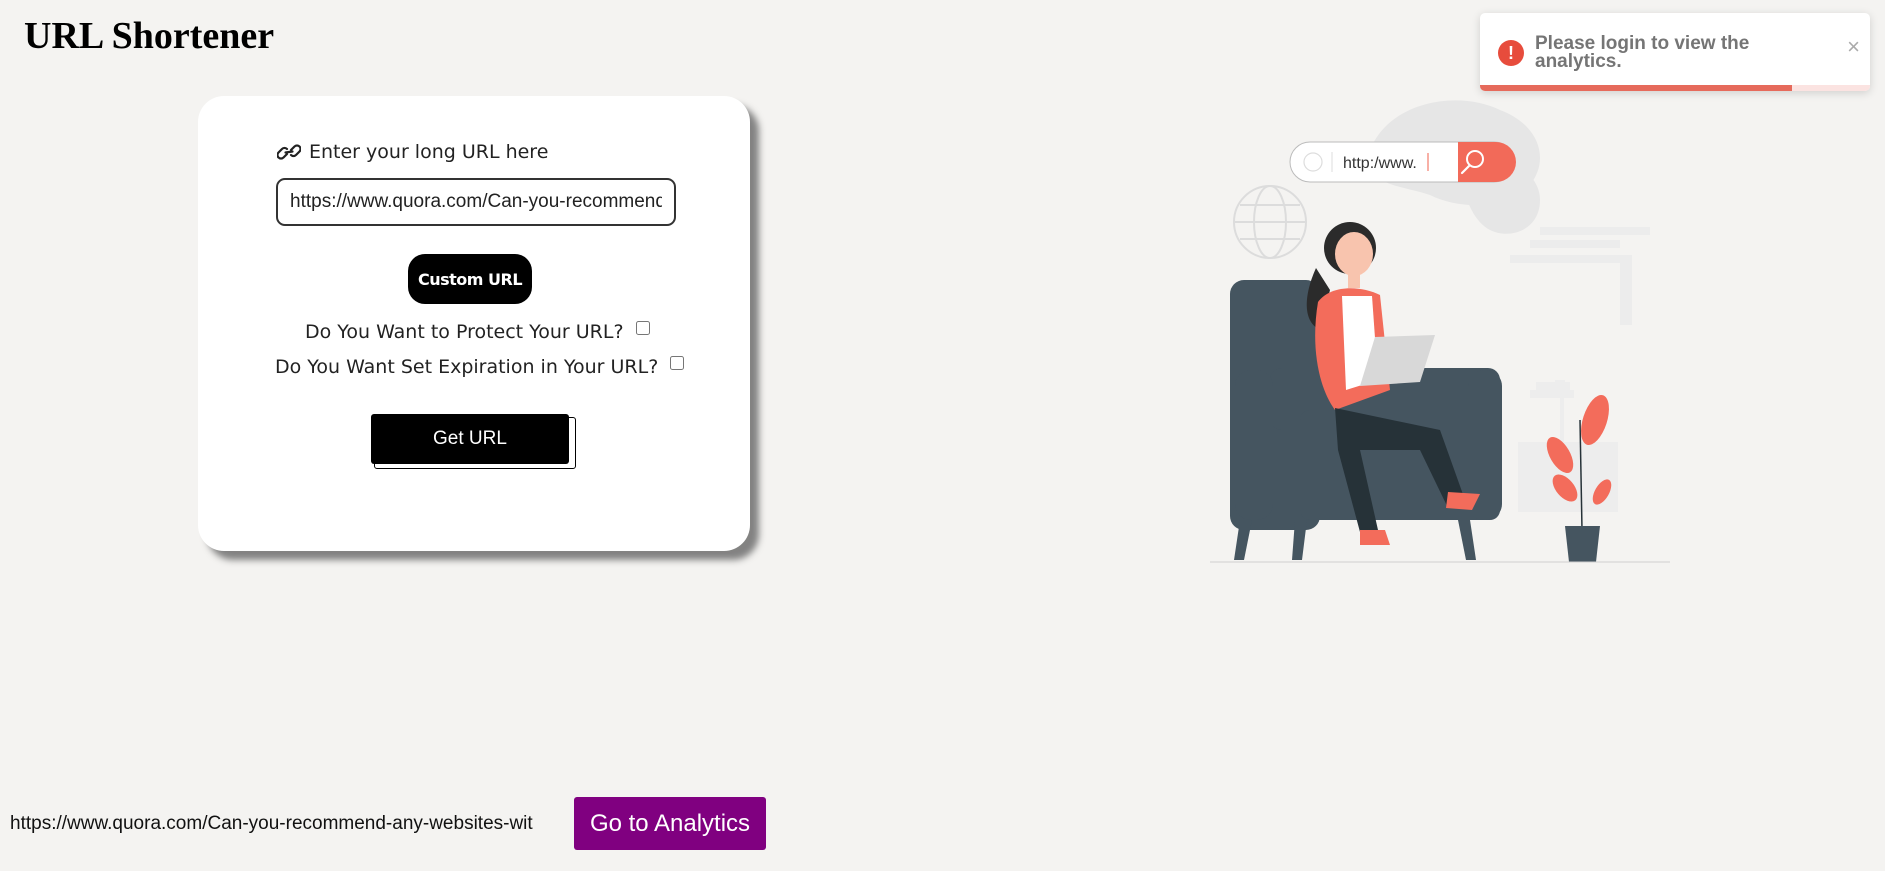  What do you see at coordinates (467, 367) in the screenshot?
I see `expiration-label: Do You Want Set Expiration in Your URL?` at bounding box center [467, 367].